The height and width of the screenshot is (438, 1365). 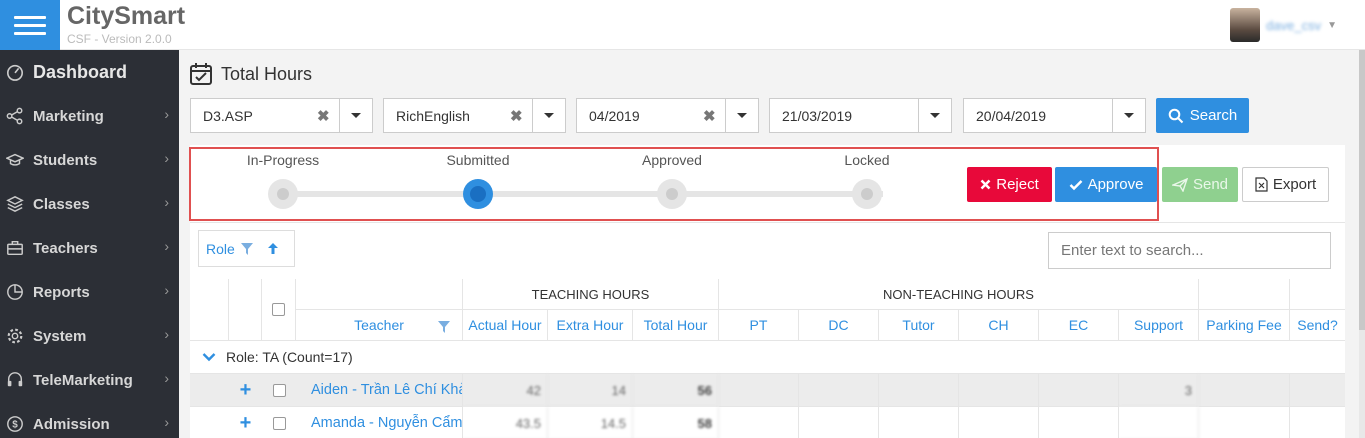 I want to click on column-header-tutor: Tutor, so click(x=919, y=325).